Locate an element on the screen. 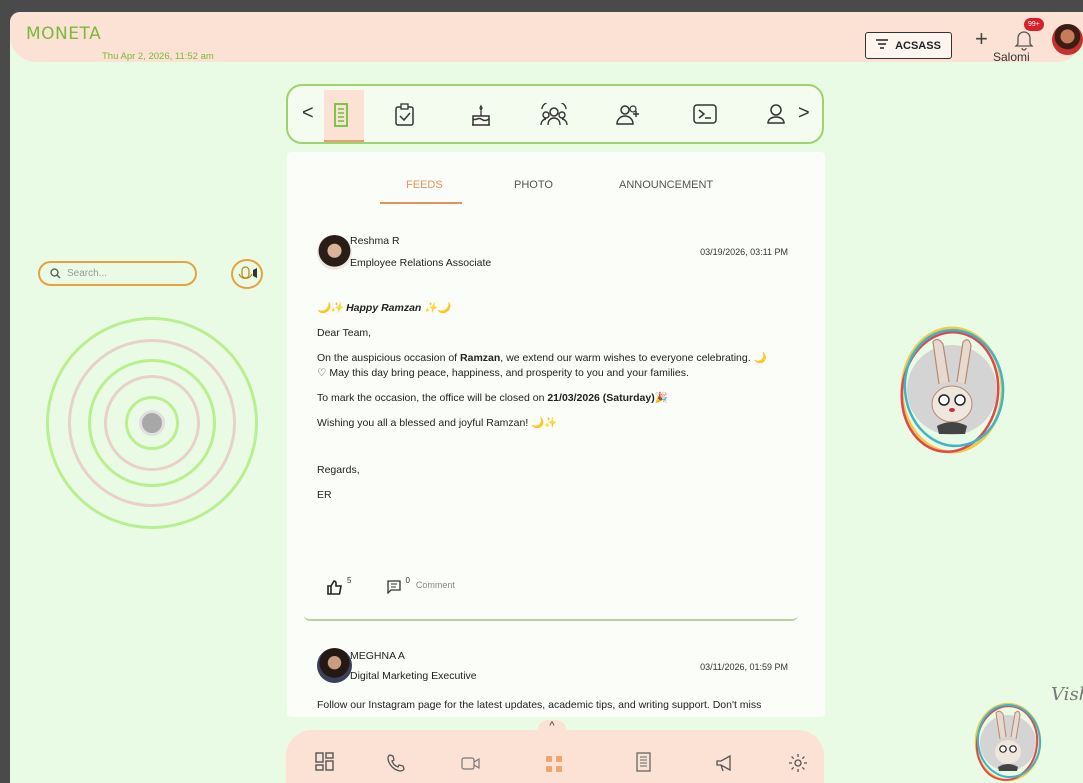 This screenshot has height=783, width=1083. user-name: Salomi is located at coordinates (1011, 57).